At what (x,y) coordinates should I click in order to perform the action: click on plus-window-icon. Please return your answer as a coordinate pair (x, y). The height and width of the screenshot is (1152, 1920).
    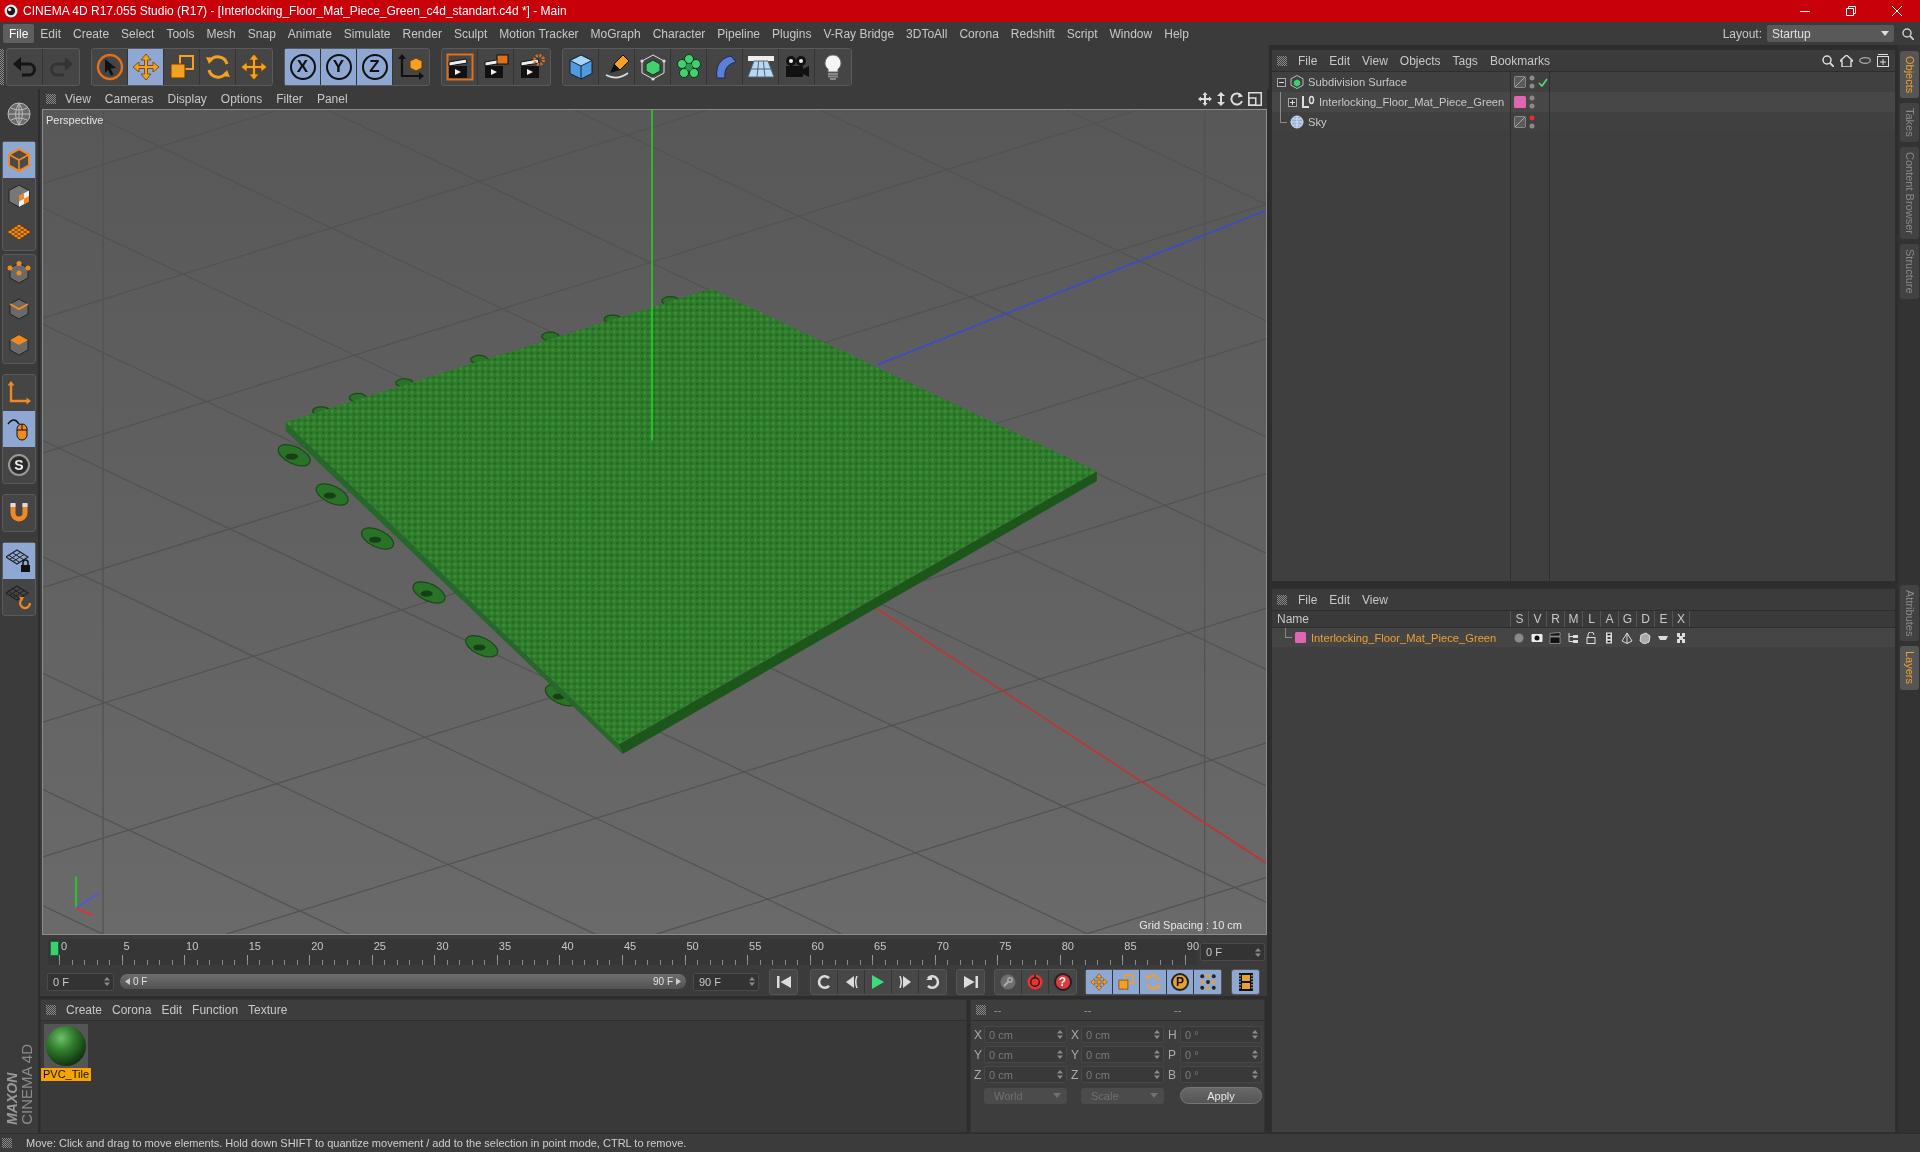
    Looking at the image, I should click on (1883, 60).